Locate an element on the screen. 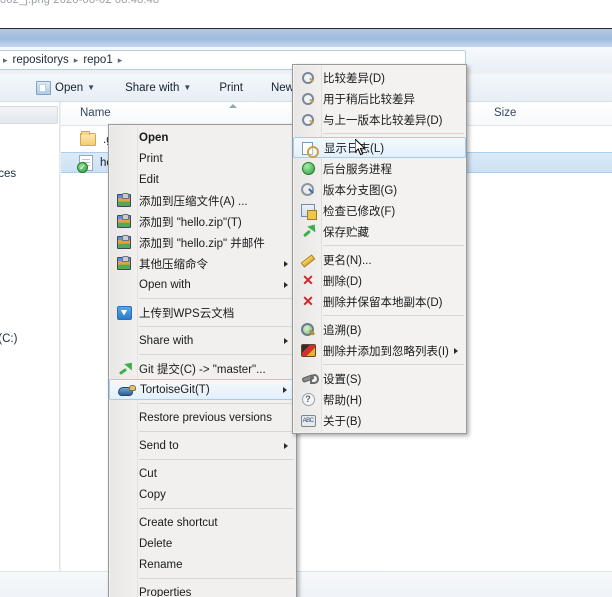 The image size is (612, 597). menu-item-add-to-hello-zip-and-email: 添加到 "hello.zip" 并邮件 is located at coordinates (202, 242).